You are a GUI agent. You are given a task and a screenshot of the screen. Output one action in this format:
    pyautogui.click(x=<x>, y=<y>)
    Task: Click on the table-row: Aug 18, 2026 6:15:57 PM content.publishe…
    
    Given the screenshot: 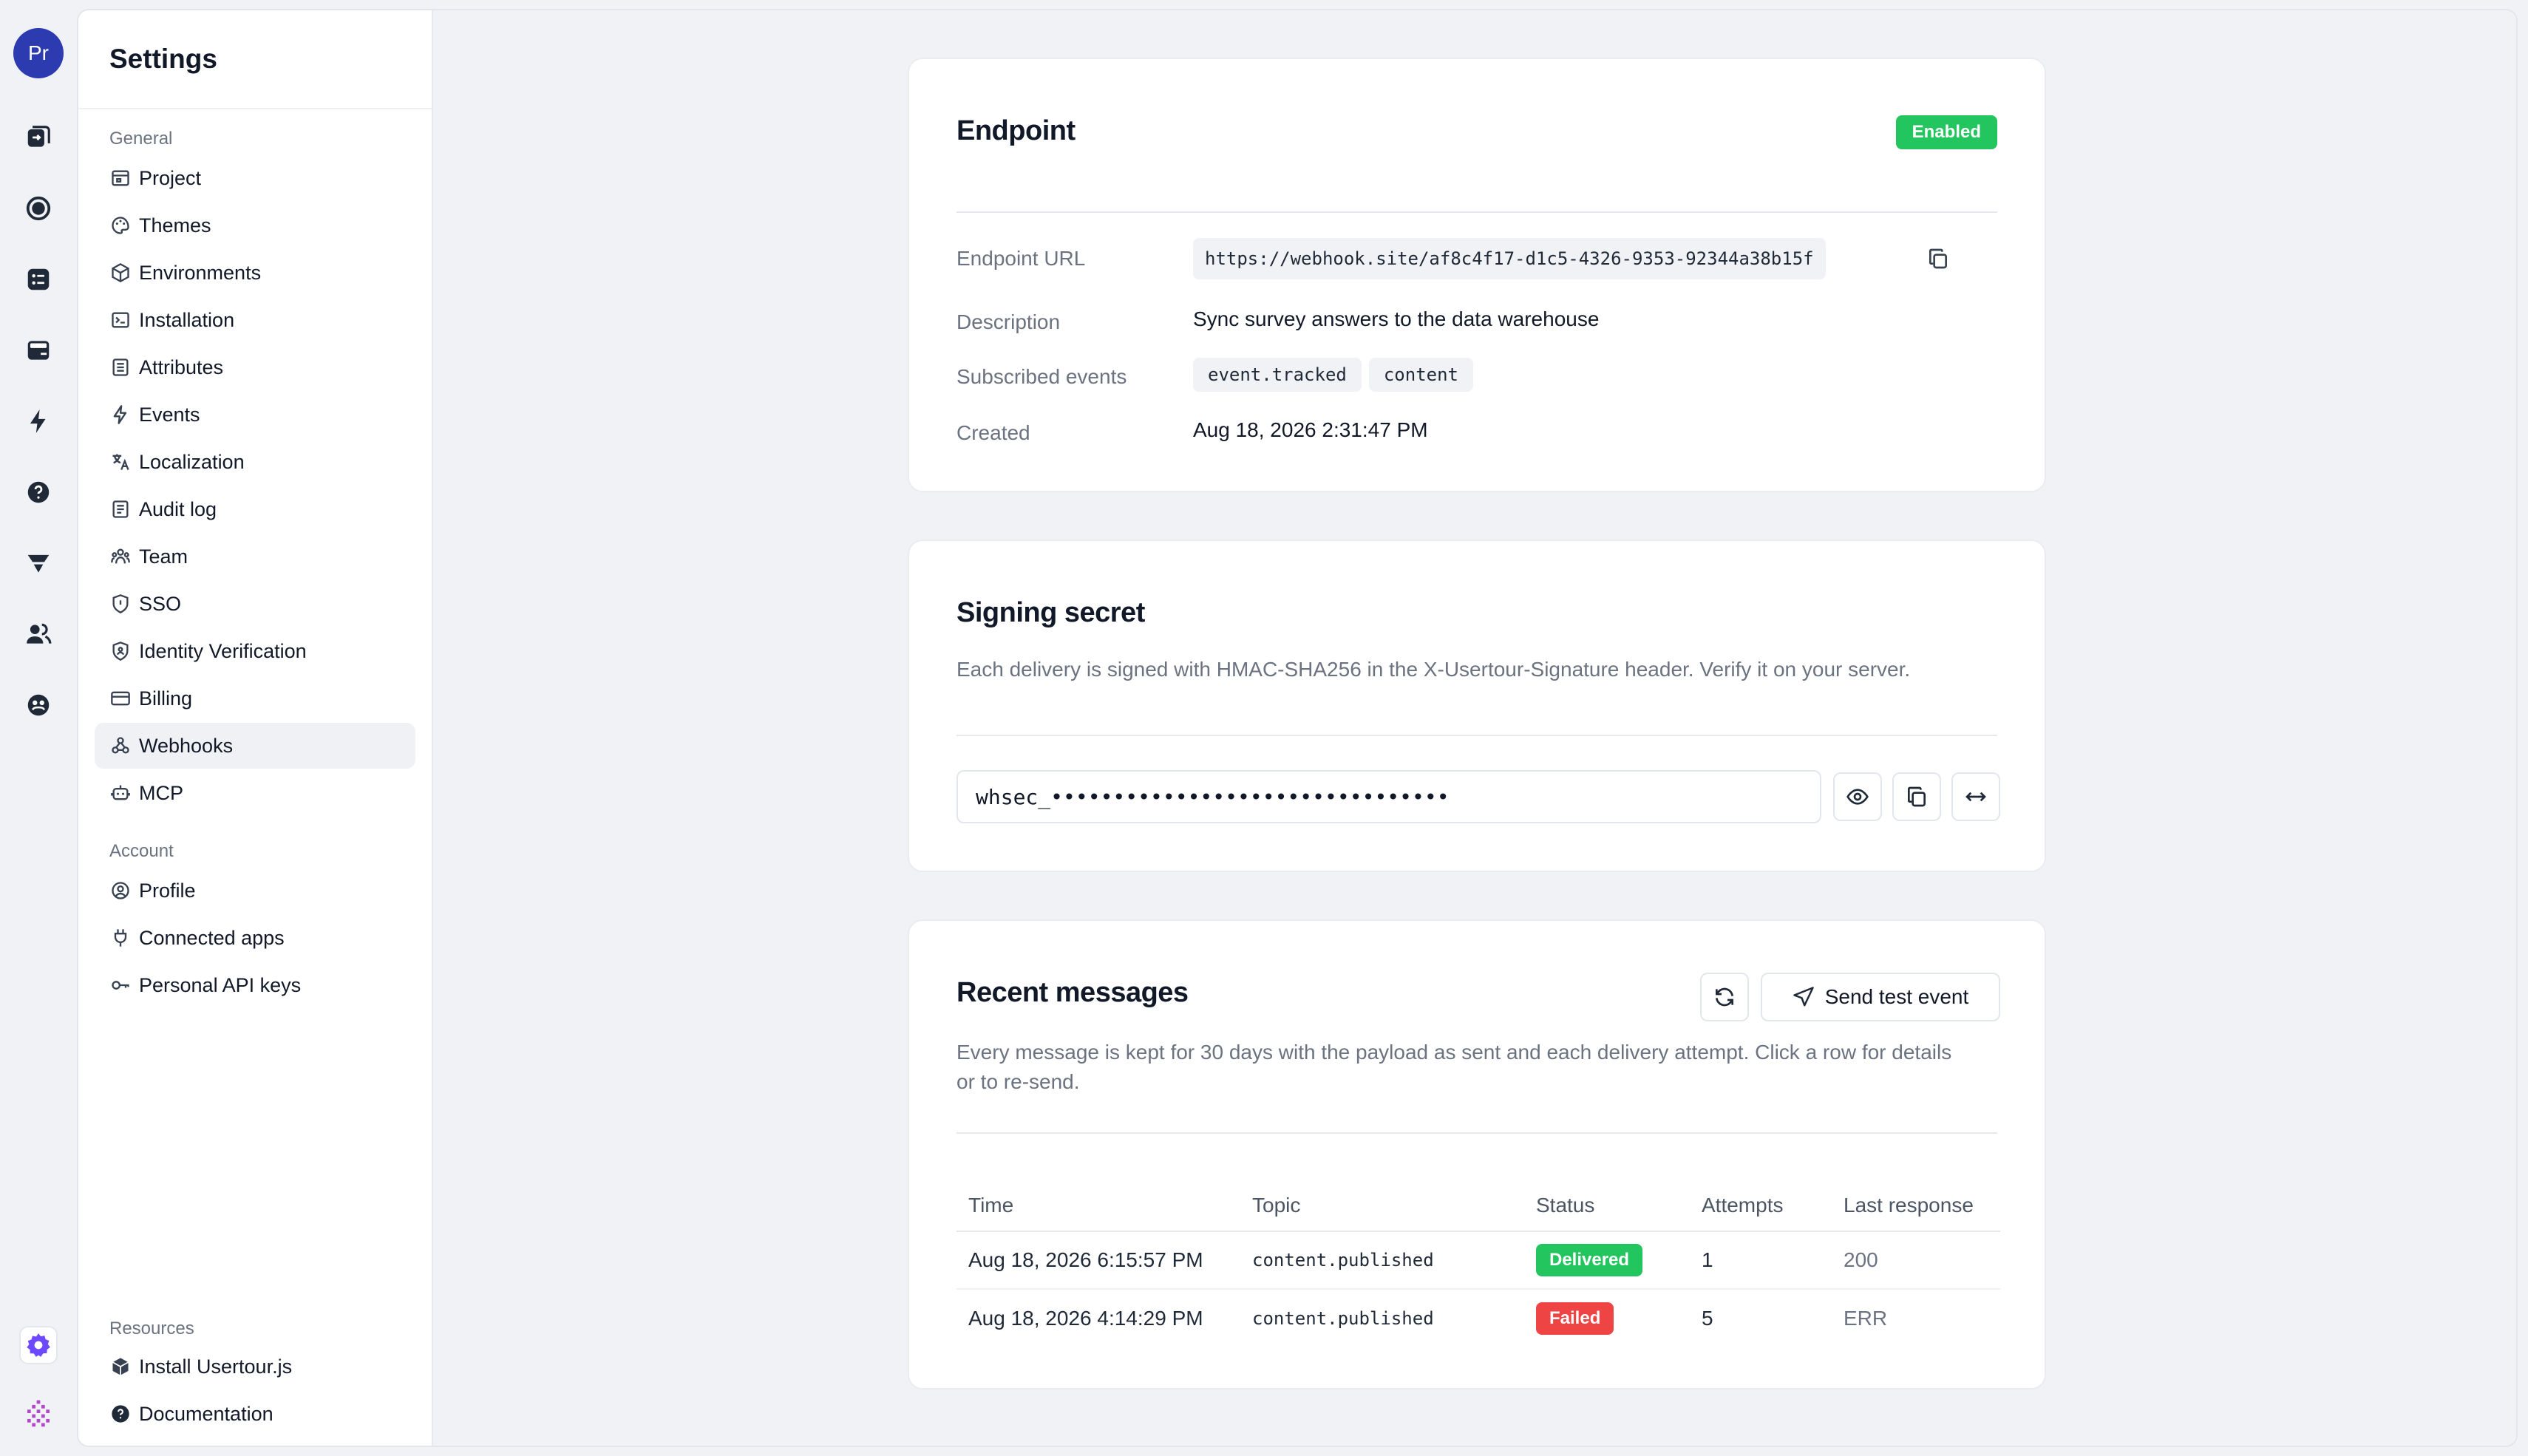 What is the action you would take?
    pyautogui.click(x=1479, y=1260)
    